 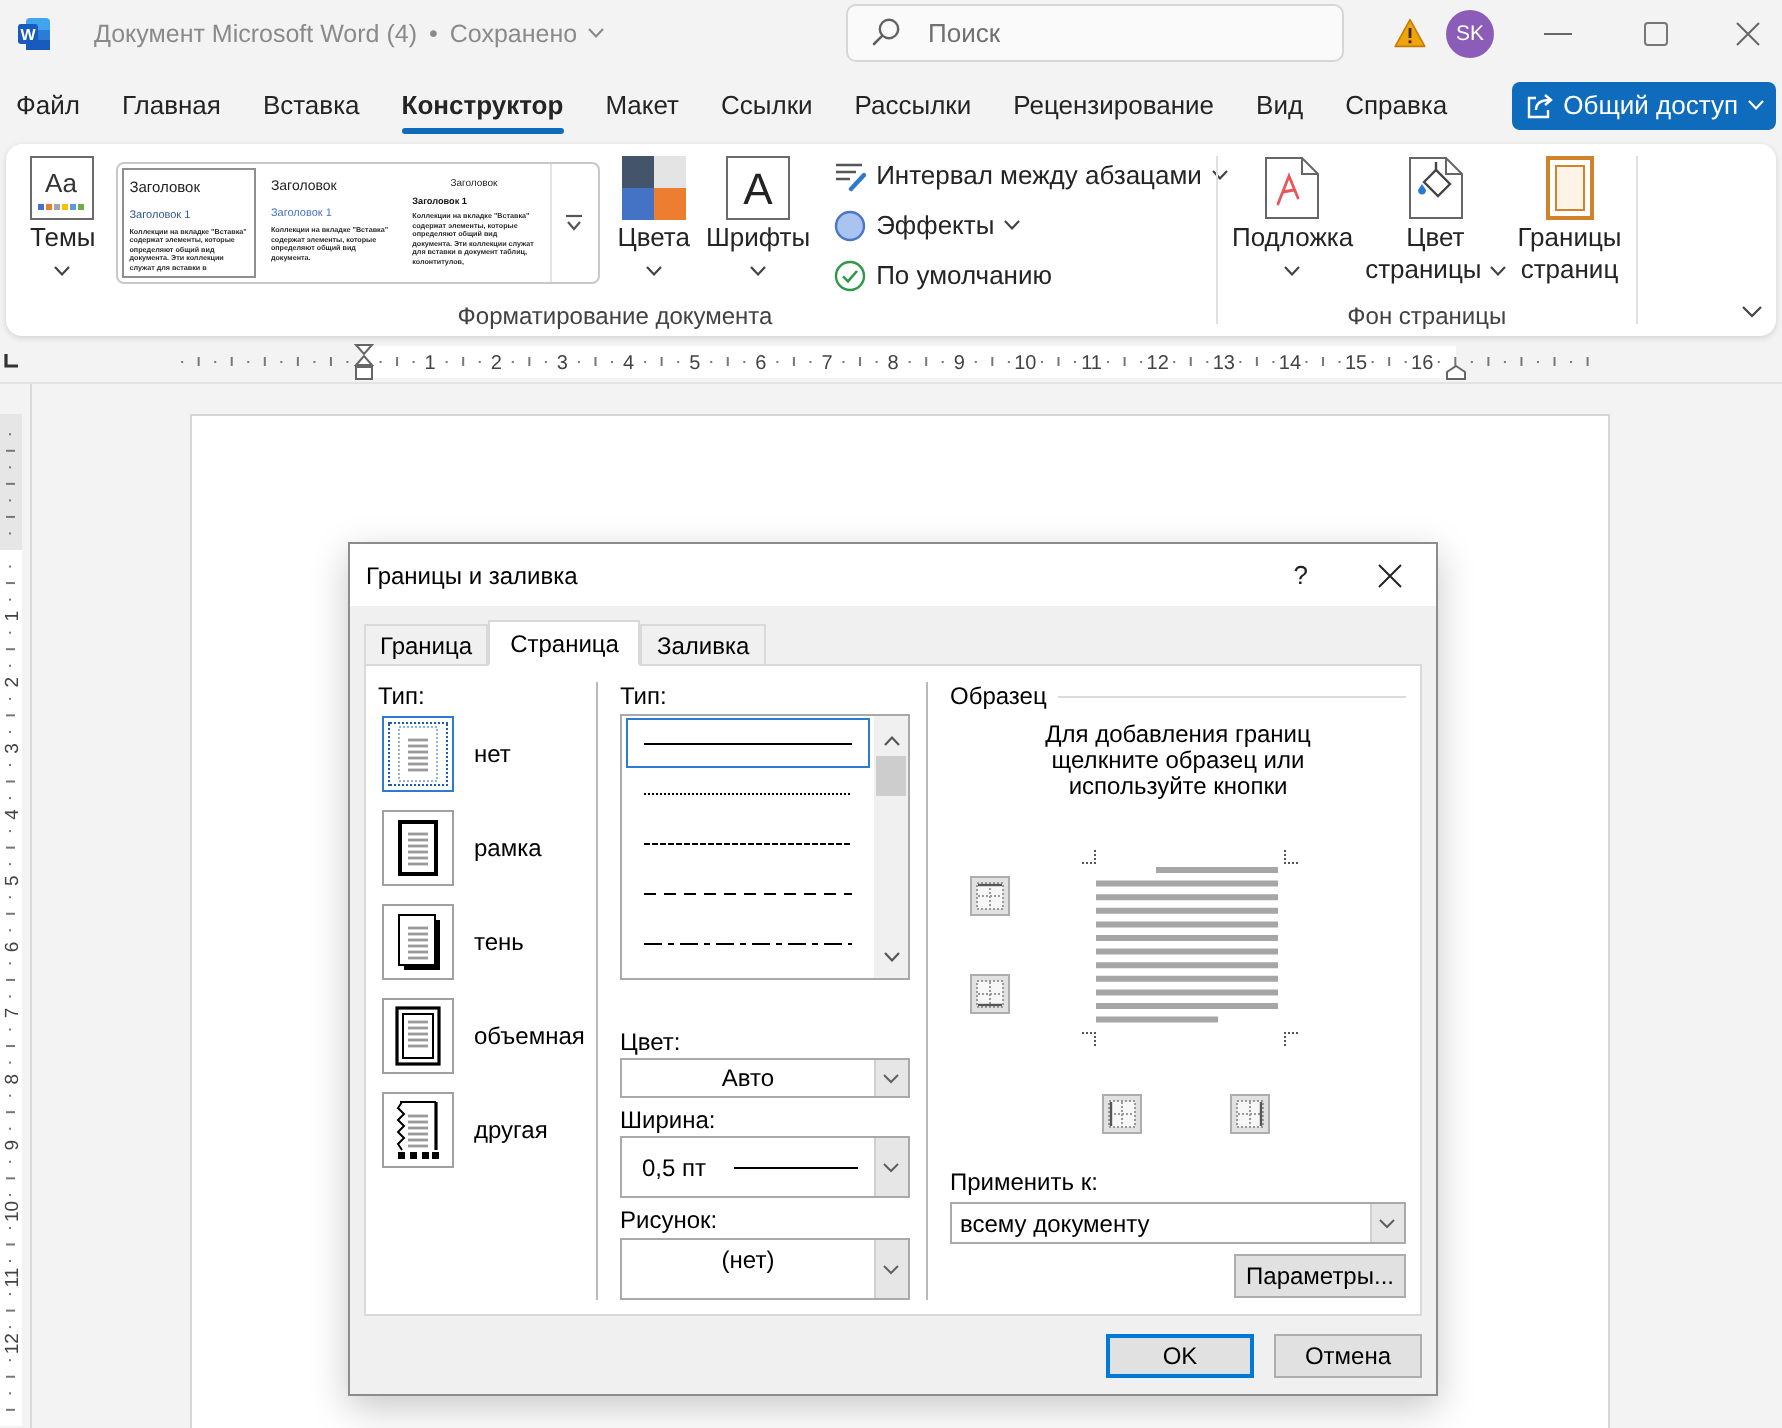 I want to click on setting-option-label: нет, so click(x=492, y=754).